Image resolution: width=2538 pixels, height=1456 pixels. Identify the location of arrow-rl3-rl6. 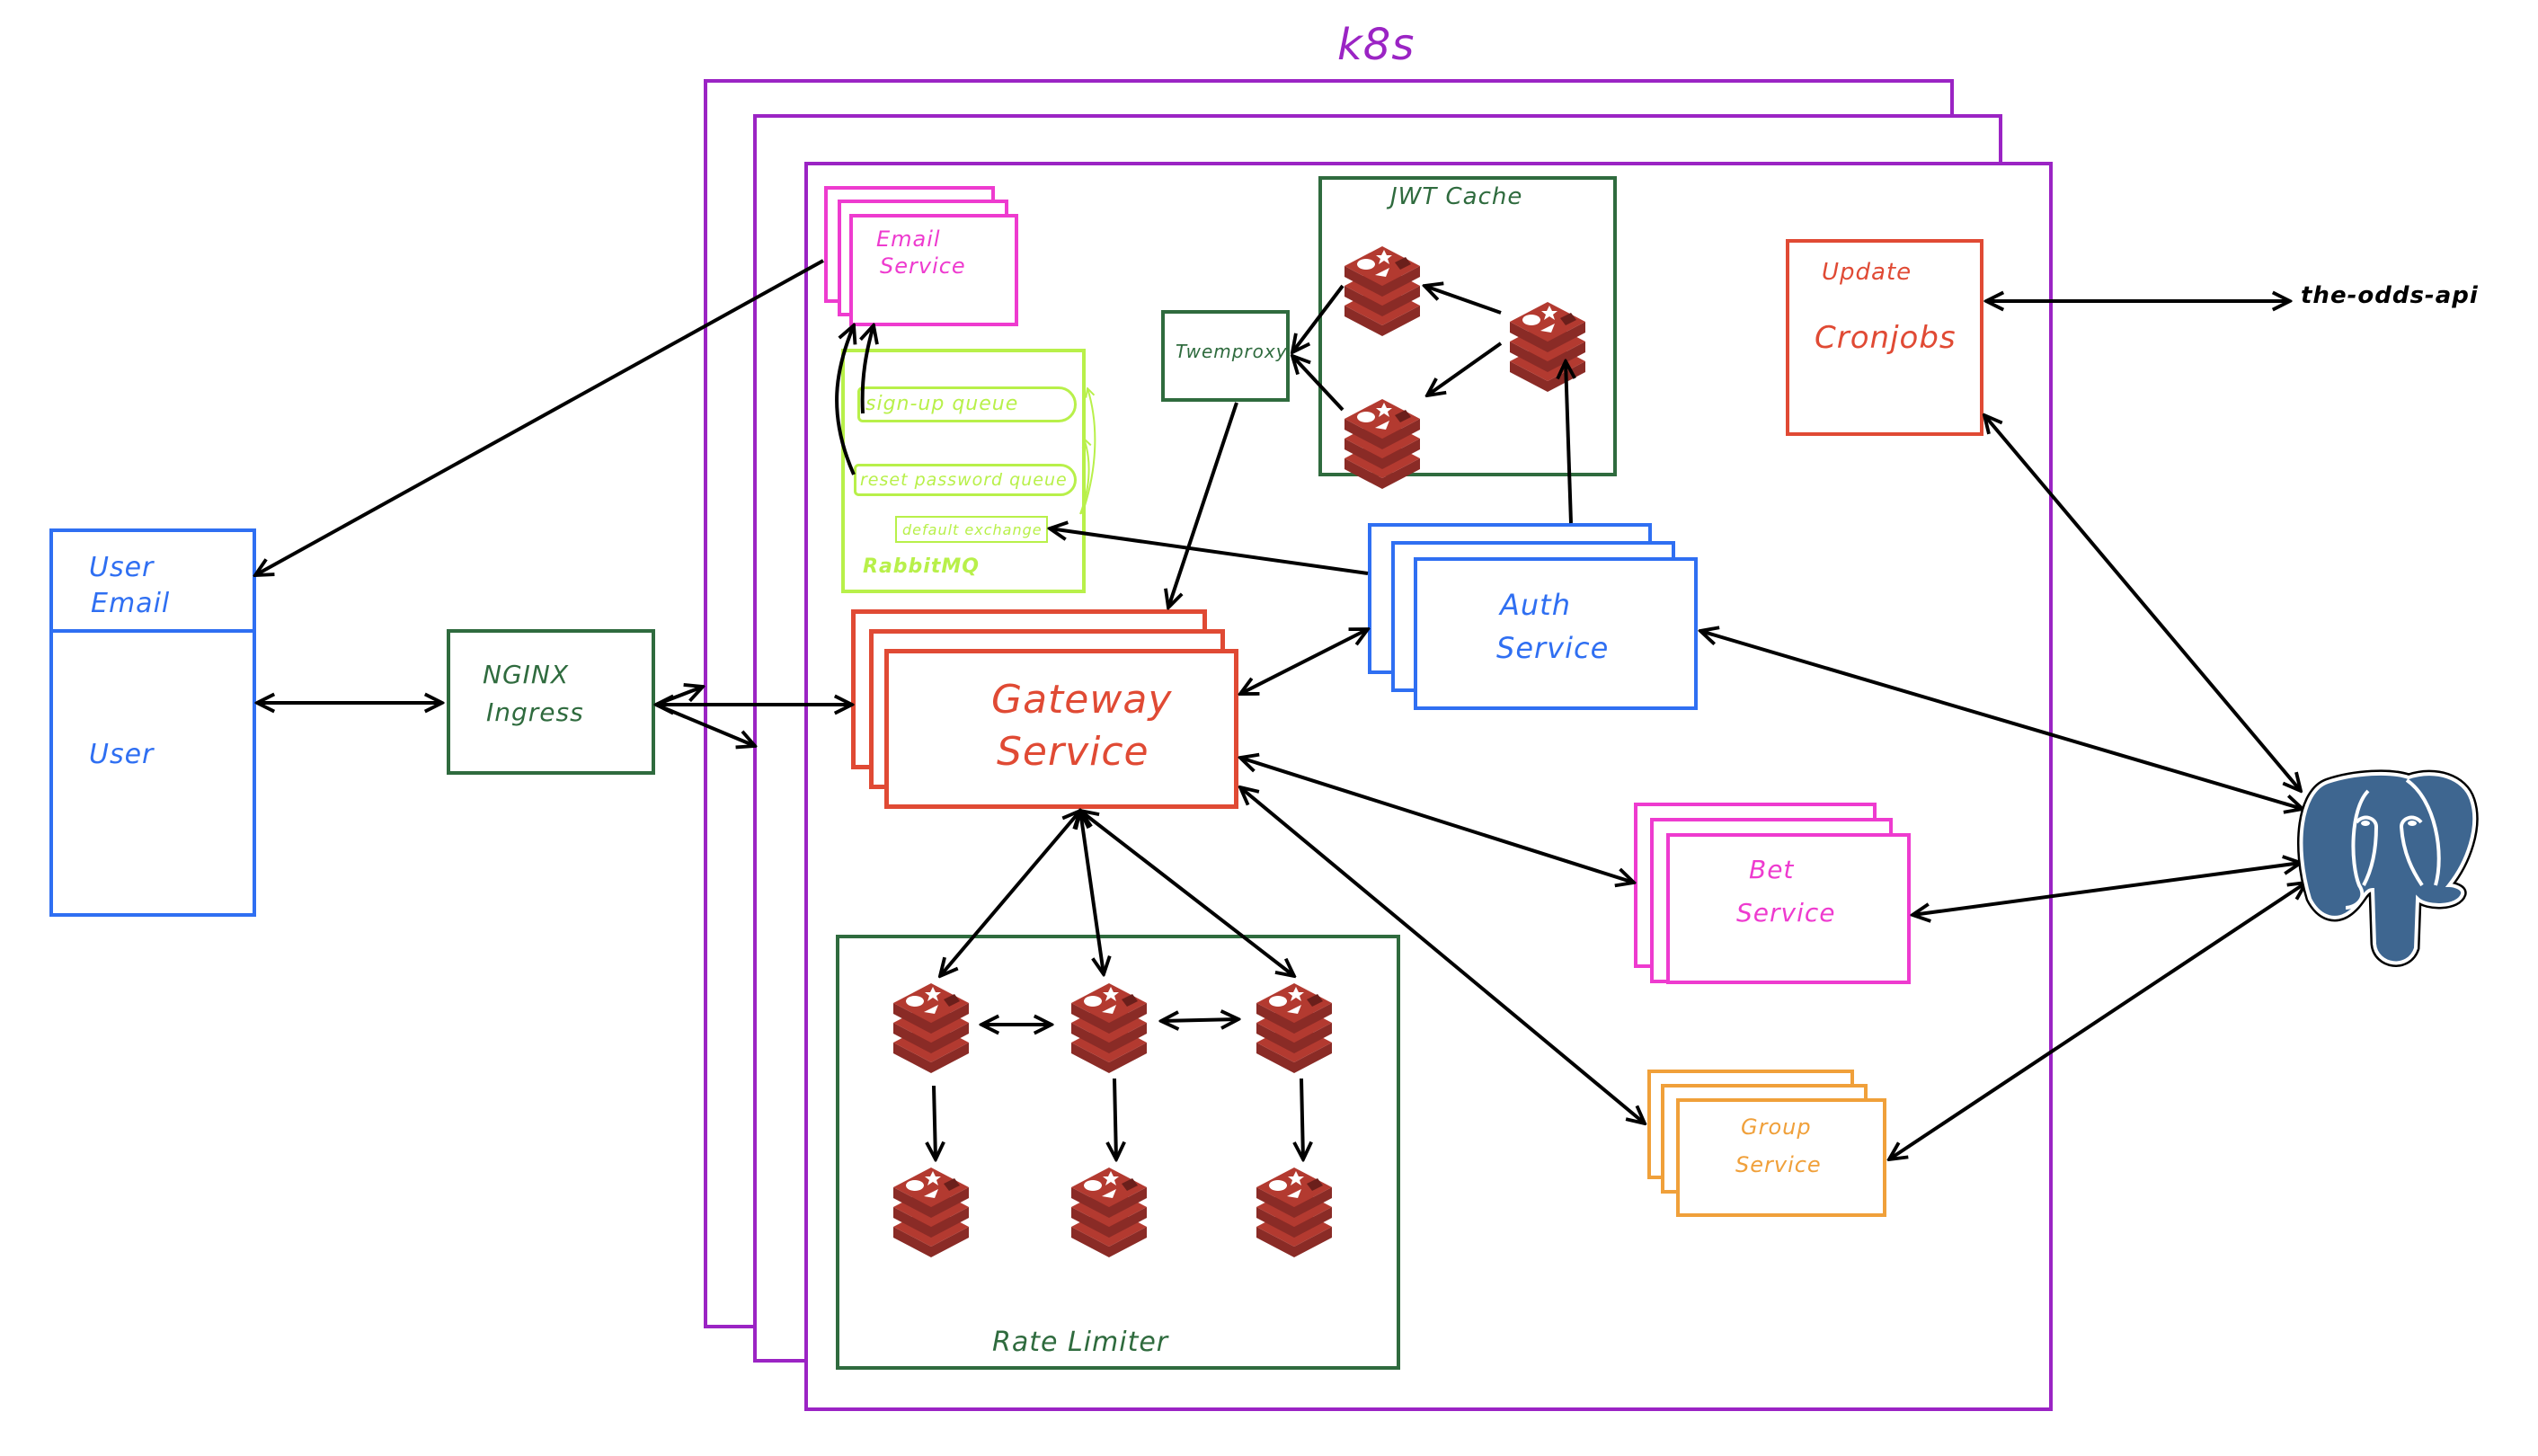
(1302, 1118).